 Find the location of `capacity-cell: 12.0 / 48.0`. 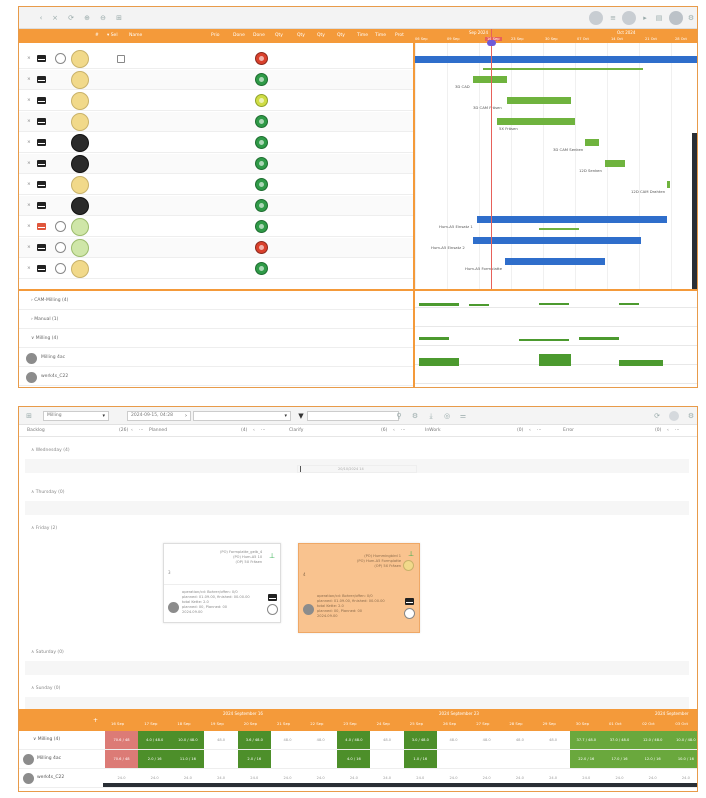

capacity-cell: 12.0 / 48.0 is located at coordinates (653, 740).